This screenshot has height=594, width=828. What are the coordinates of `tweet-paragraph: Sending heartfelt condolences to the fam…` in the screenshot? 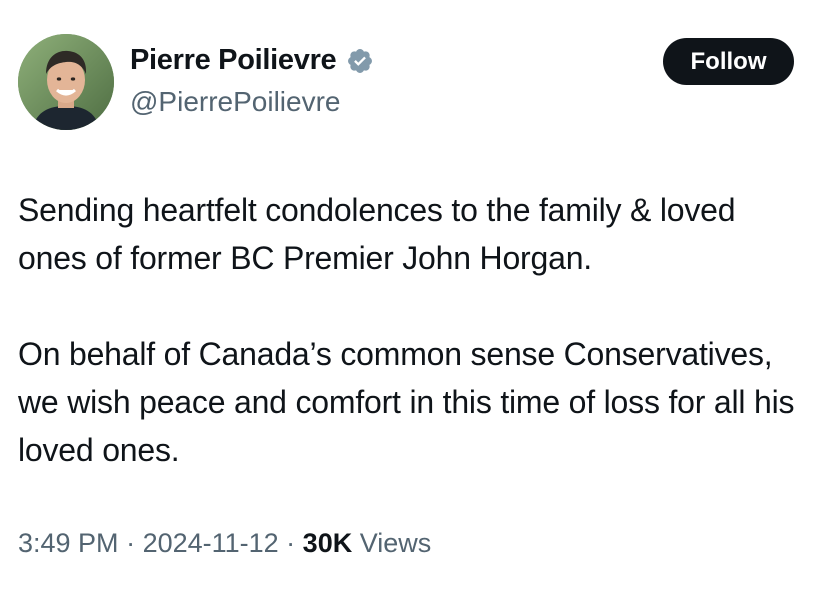 It's located at (377, 234).